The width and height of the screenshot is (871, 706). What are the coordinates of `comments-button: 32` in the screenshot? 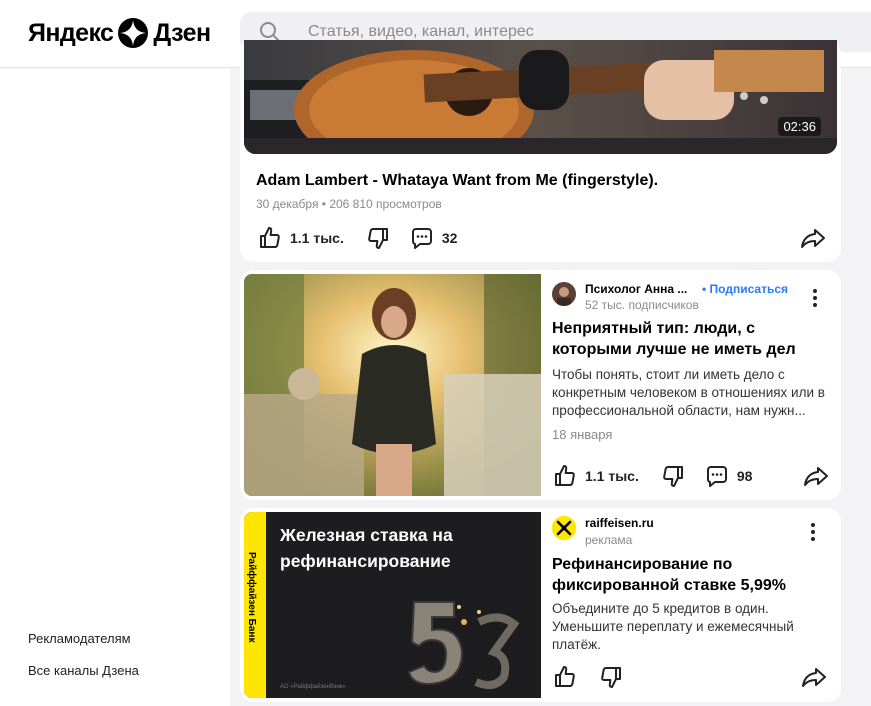 It's located at (434, 238).